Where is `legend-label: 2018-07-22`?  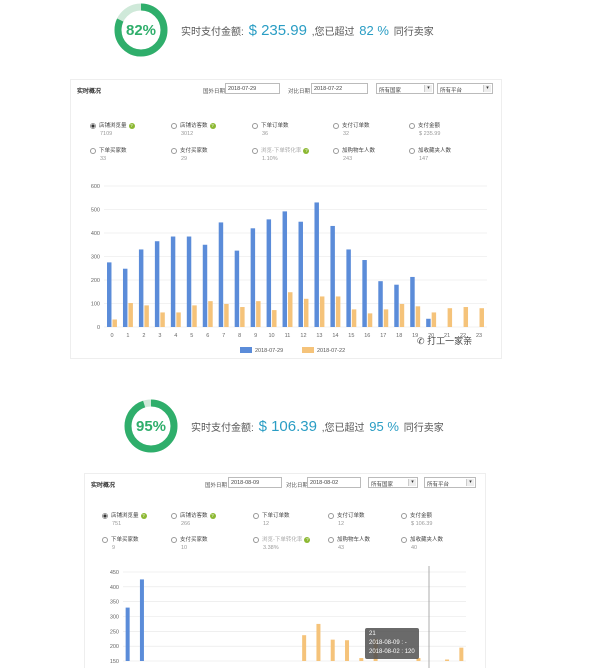
legend-label: 2018-07-22 is located at coordinates (331, 351).